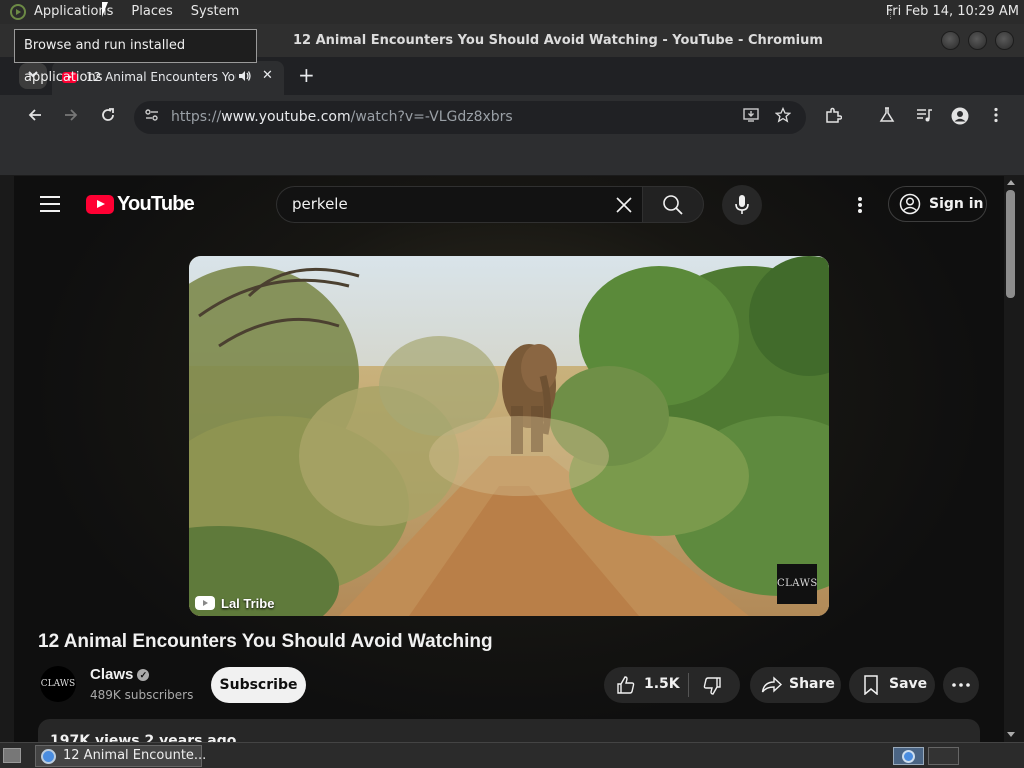 The height and width of the screenshot is (768, 1024). Describe the element at coordinates (108, 114) in the screenshot. I see `reload-icon` at that location.